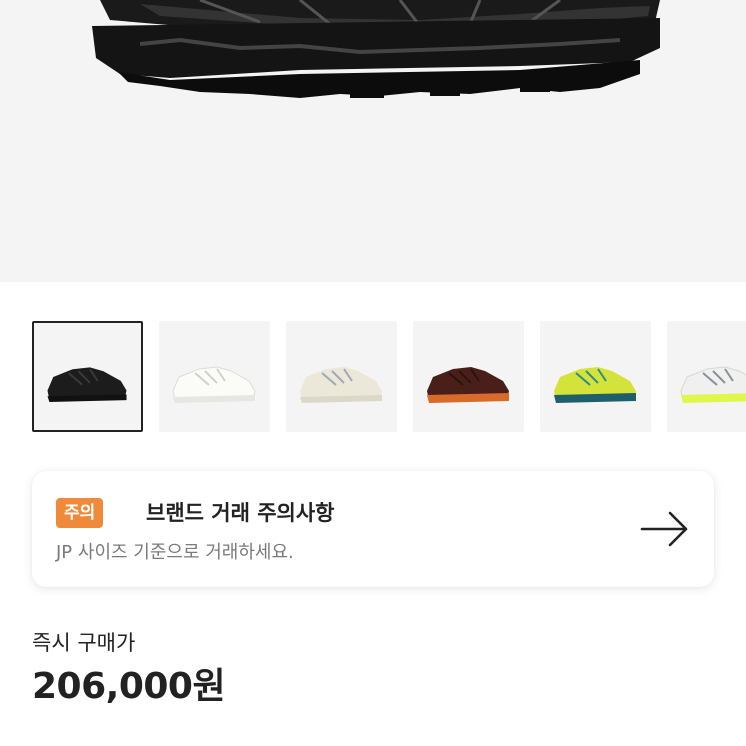  Describe the element at coordinates (665, 529) in the screenshot. I see `arrow-right-icon` at that location.